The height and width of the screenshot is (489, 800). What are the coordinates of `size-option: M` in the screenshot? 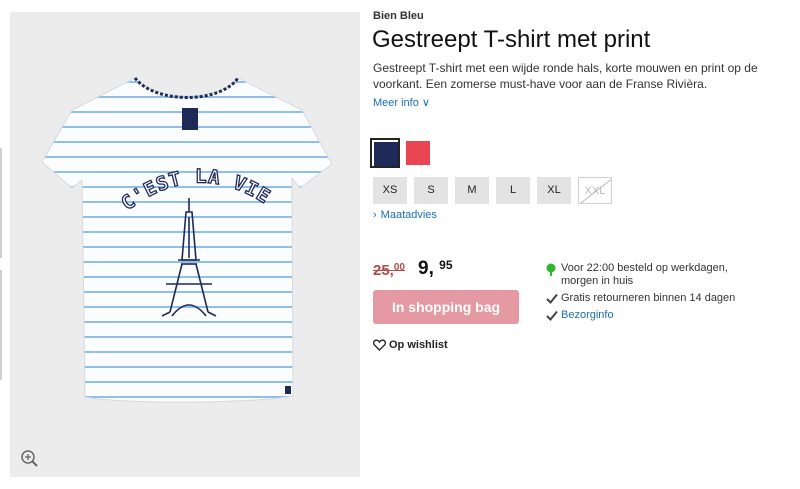 It's located at (472, 190).